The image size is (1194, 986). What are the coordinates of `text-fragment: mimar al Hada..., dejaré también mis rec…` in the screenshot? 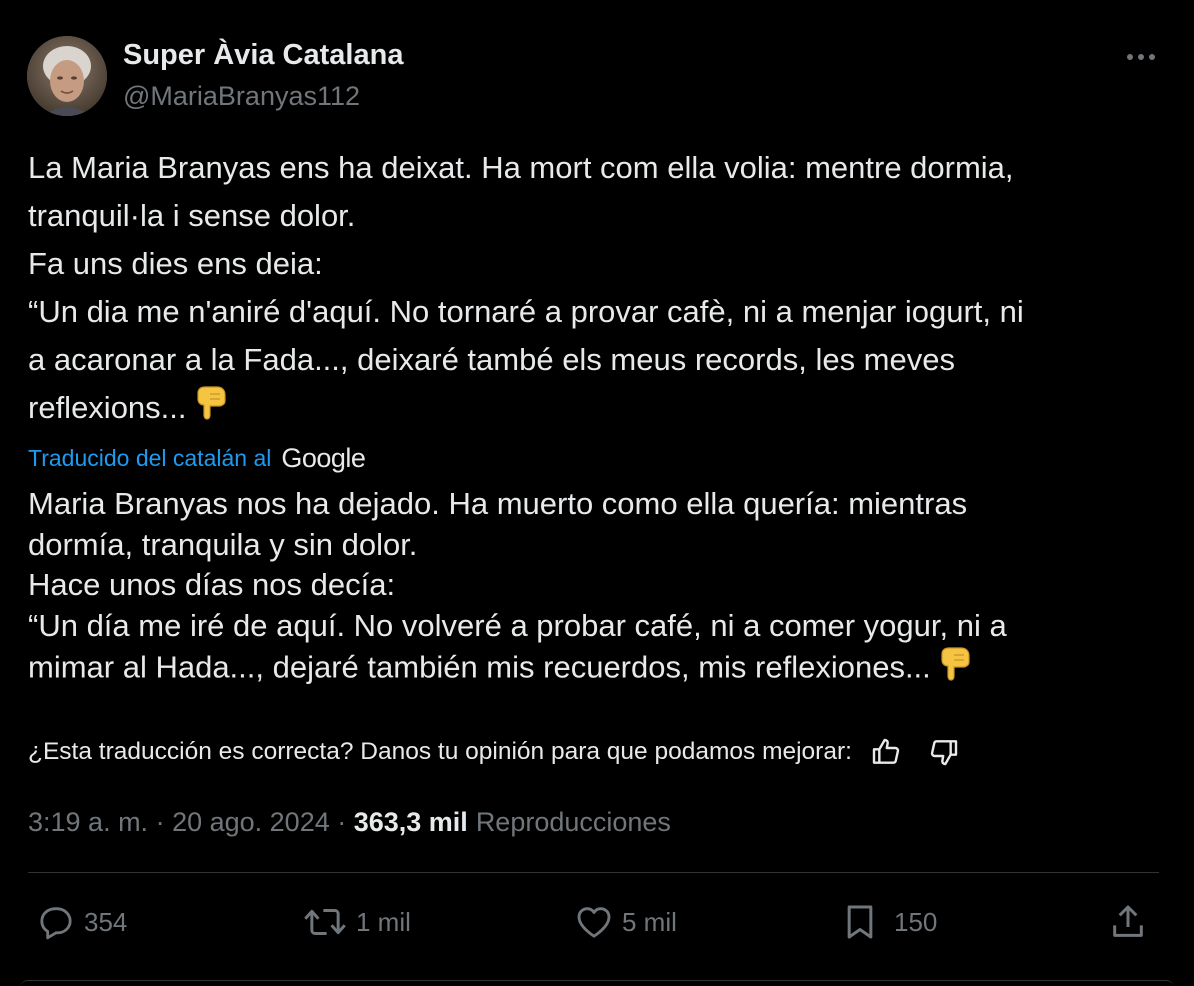 It's located at (479, 667).